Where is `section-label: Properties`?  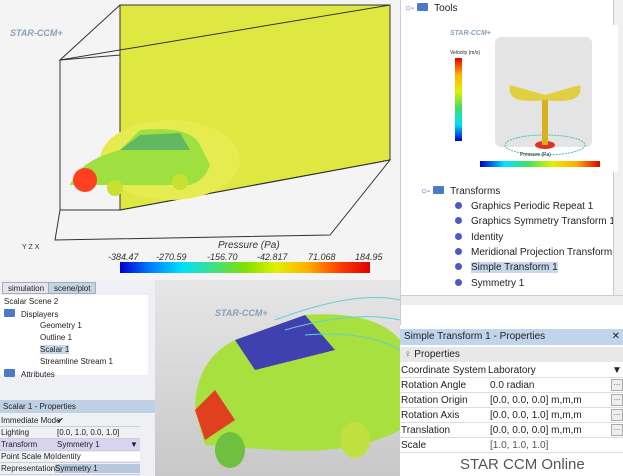
section-label: Properties is located at coordinates (437, 354).